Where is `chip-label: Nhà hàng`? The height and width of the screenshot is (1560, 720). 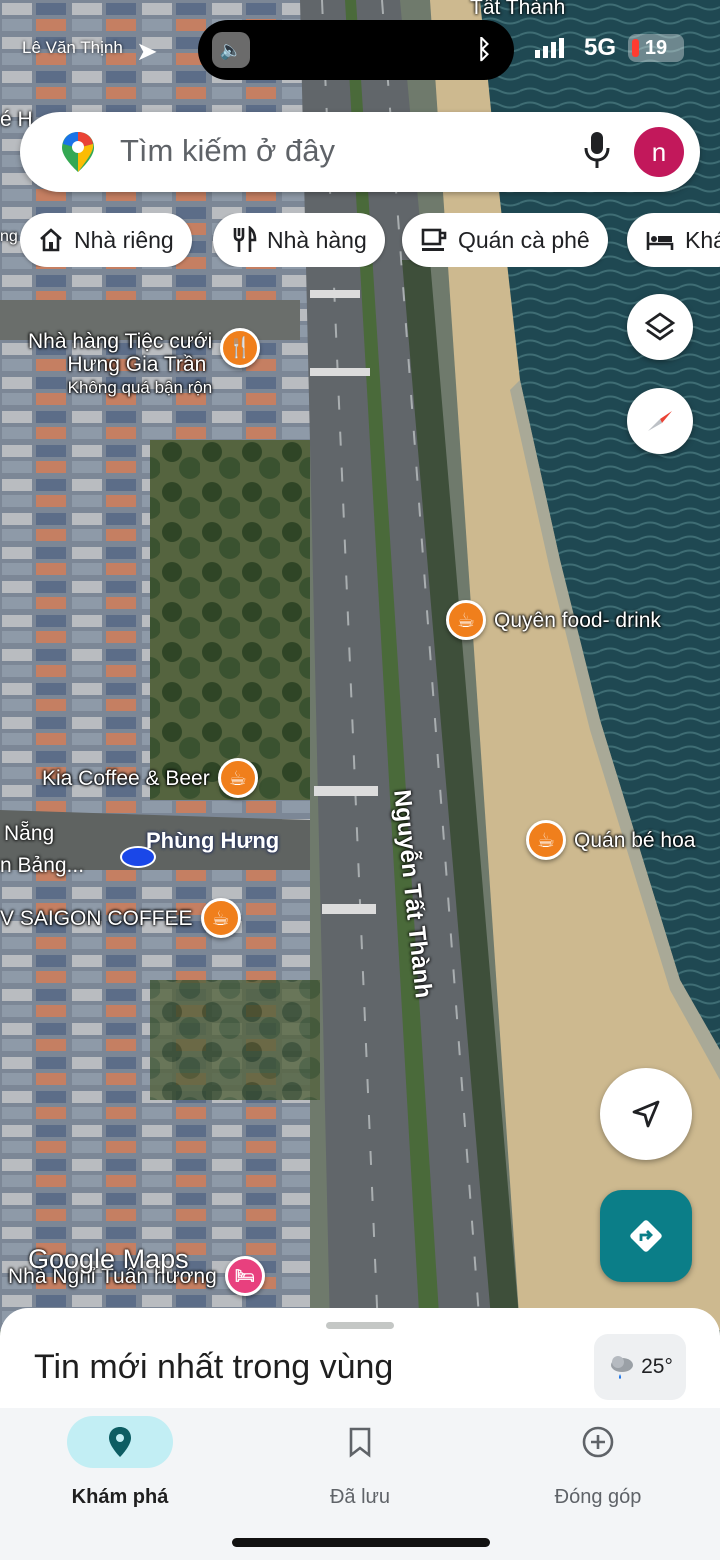
chip-label: Nhà hàng is located at coordinates (317, 239).